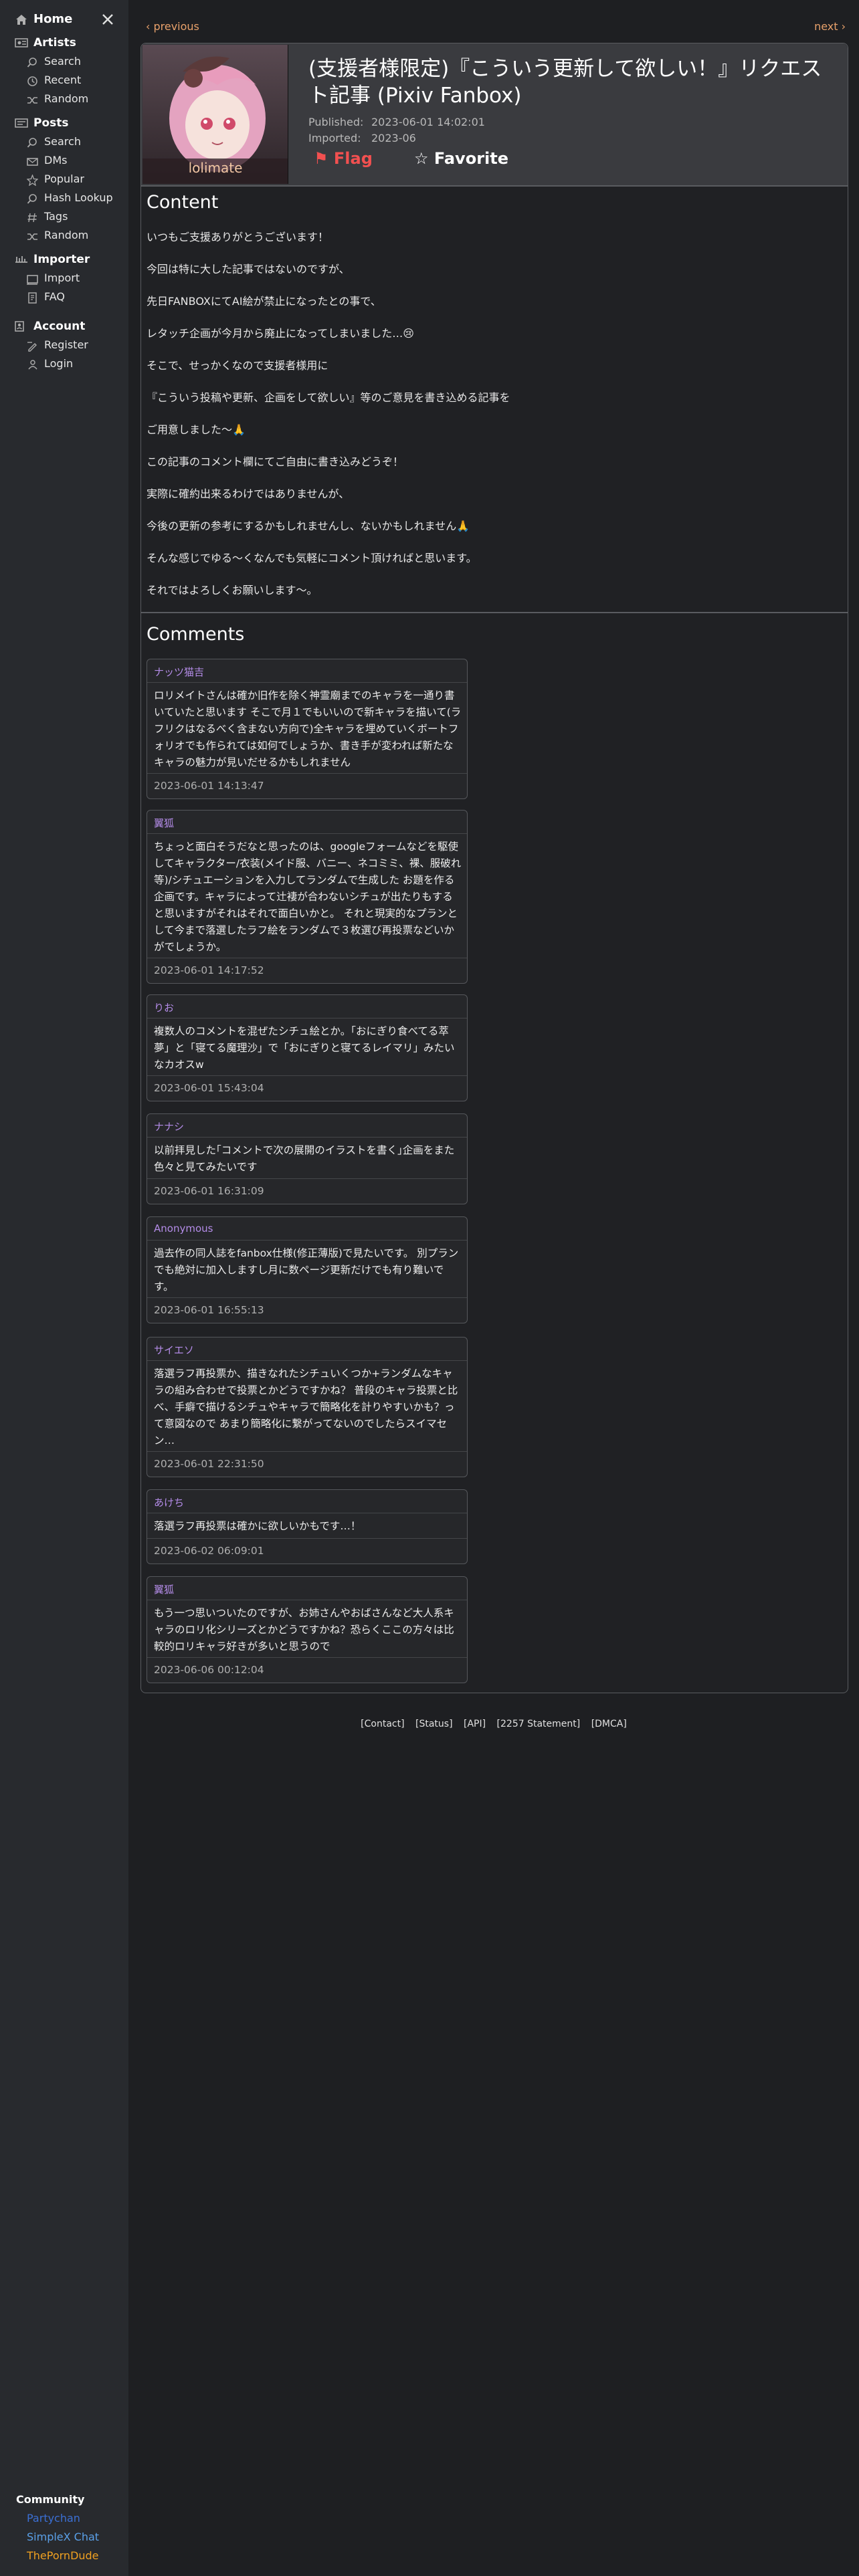 The image size is (859, 2576). Describe the element at coordinates (73, 63) in the screenshot. I see `sidebar-item-artists-search: Search` at that location.